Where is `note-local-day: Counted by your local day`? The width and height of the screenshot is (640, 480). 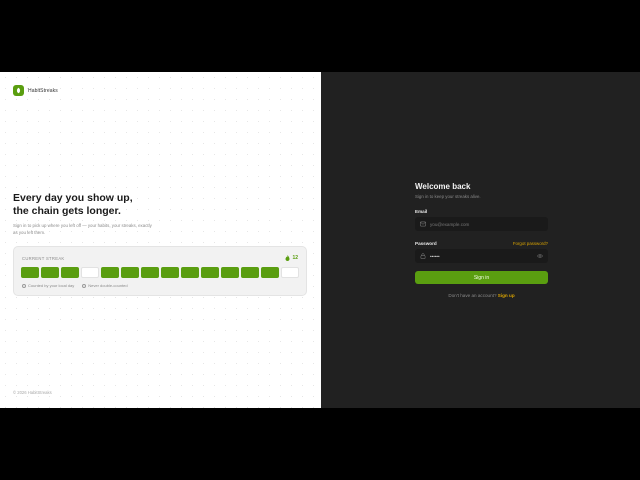
note-local-day: Counted by your local day is located at coordinates (48, 285).